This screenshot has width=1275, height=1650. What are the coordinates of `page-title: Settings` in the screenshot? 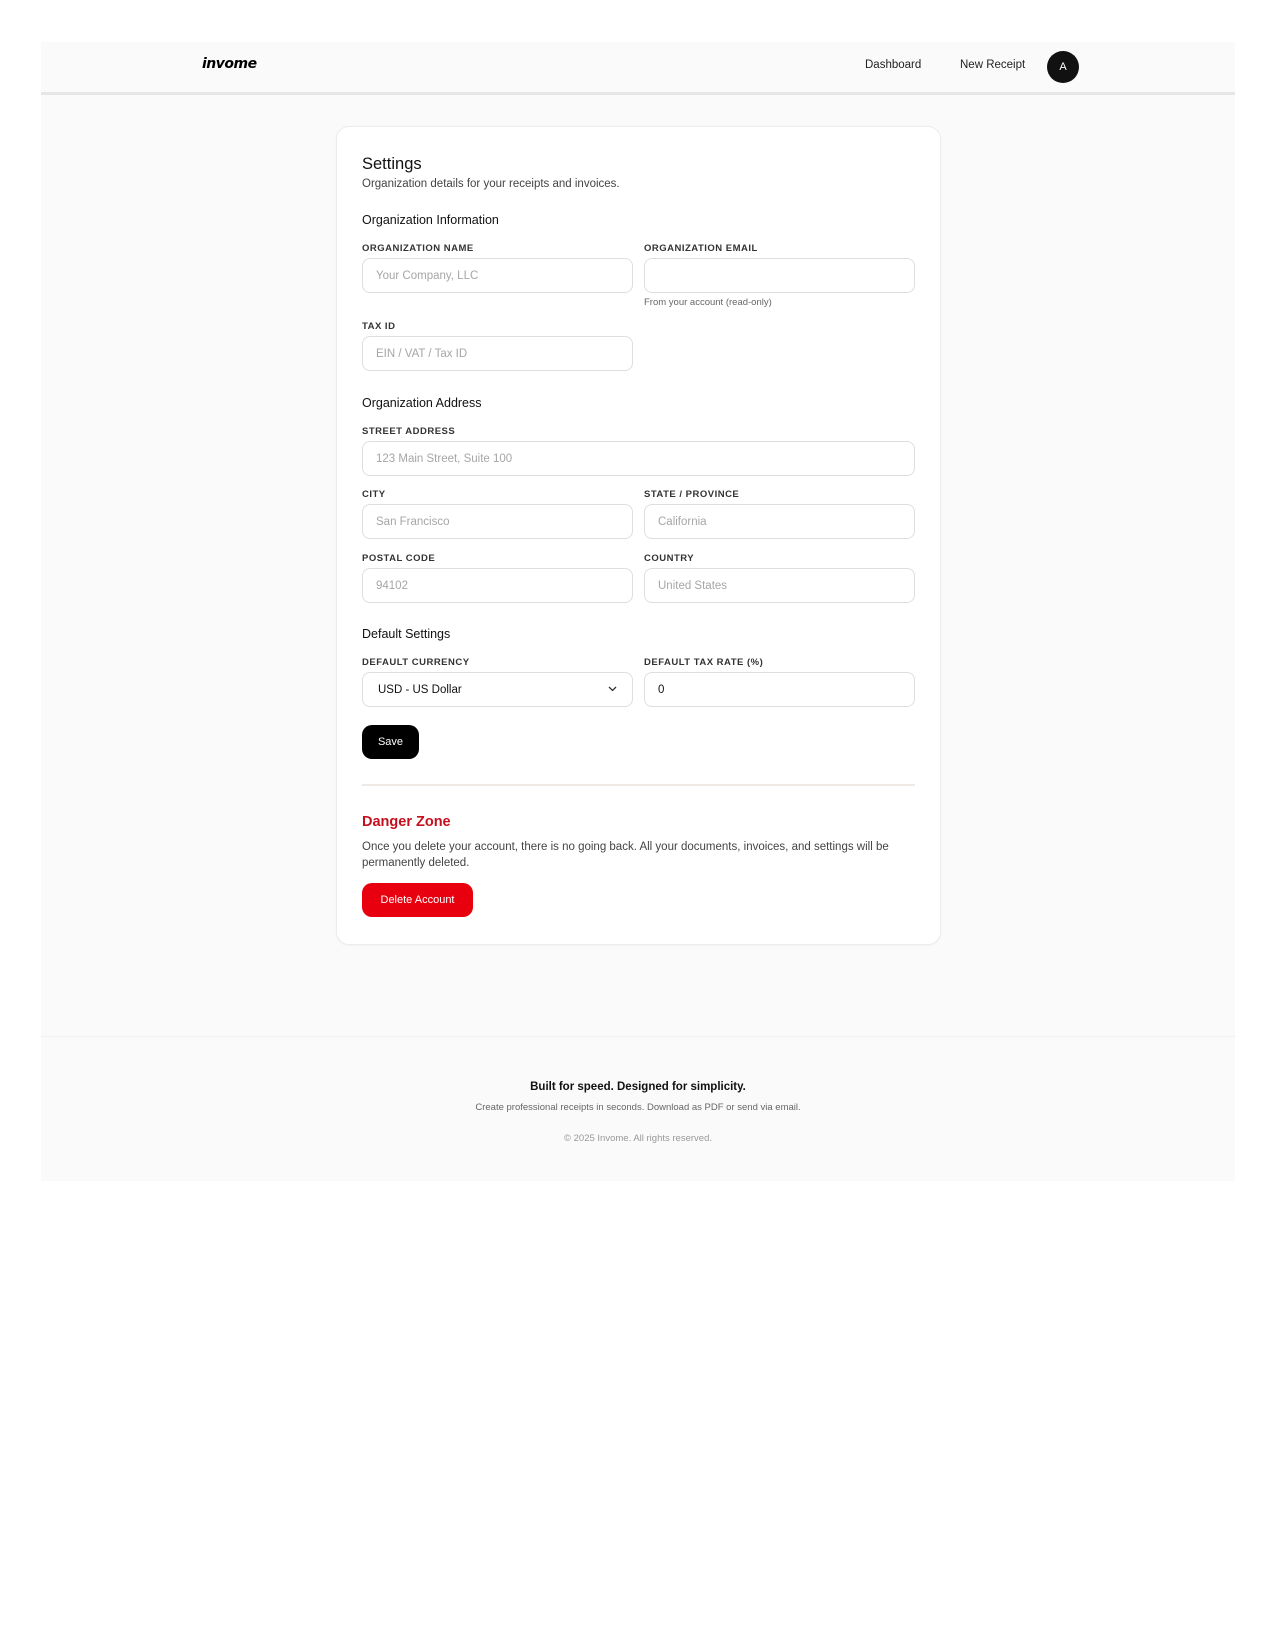 It's located at (392, 164).